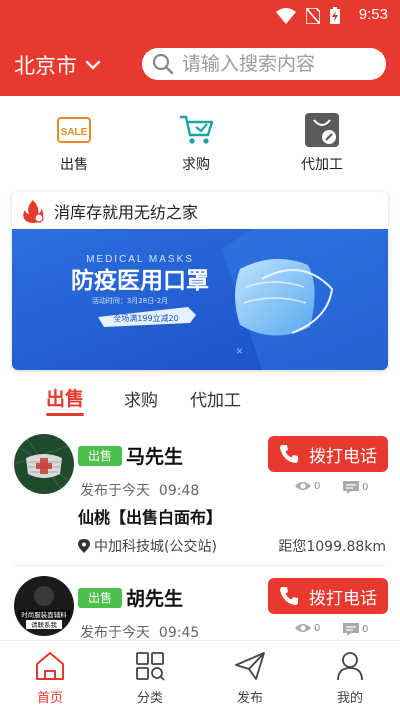 The height and width of the screenshot is (711, 400). Describe the element at coordinates (140, 633) in the screenshot. I see `posted-time: 发布于今天 09:45` at that location.